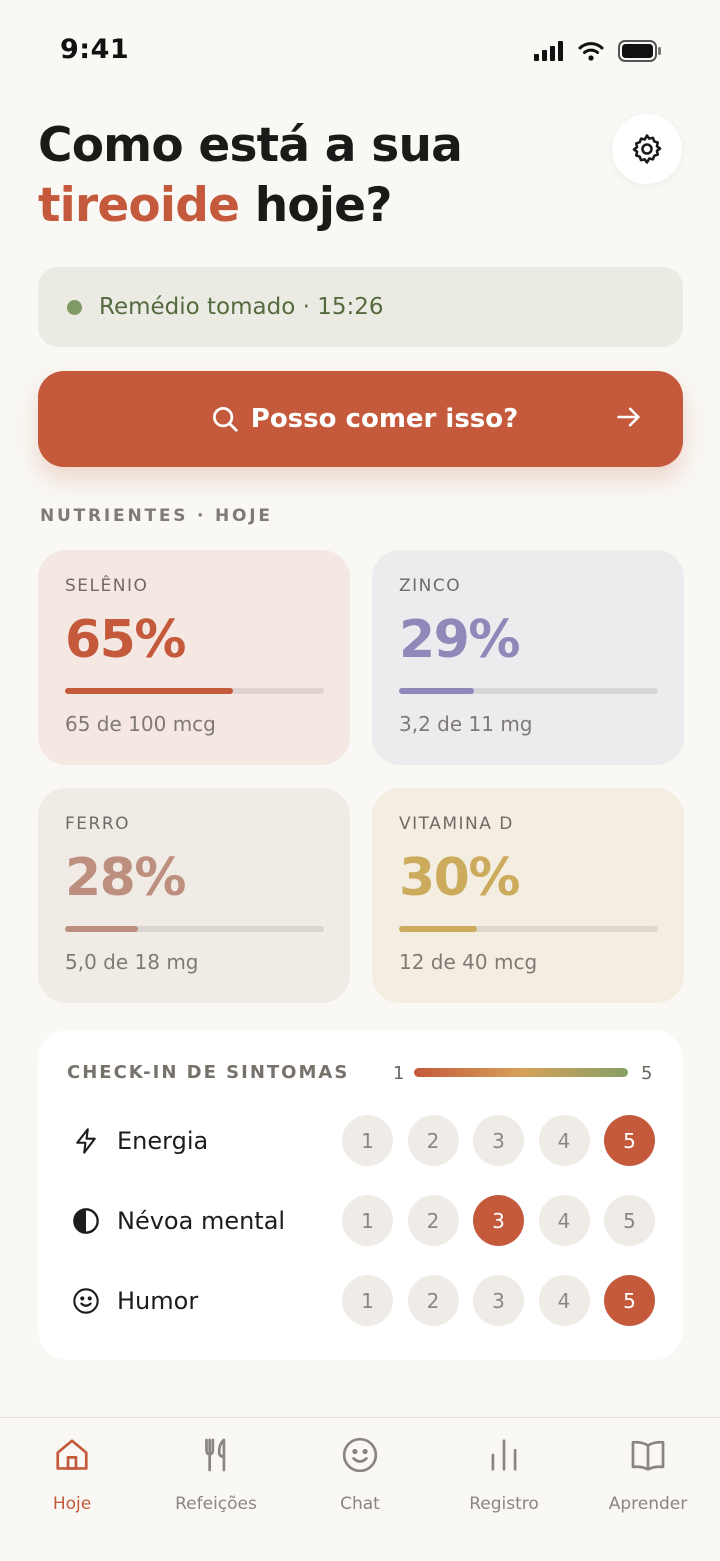  What do you see at coordinates (430, 586) in the screenshot?
I see `nutrient-name: ZINCO` at bounding box center [430, 586].